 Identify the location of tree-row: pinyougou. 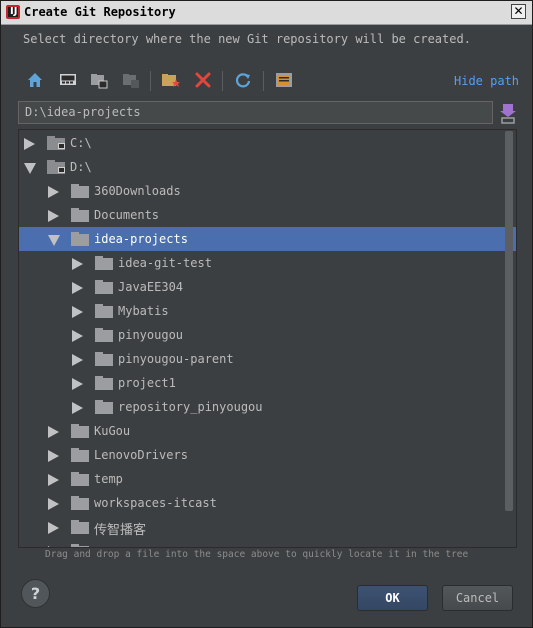
(267, 335).